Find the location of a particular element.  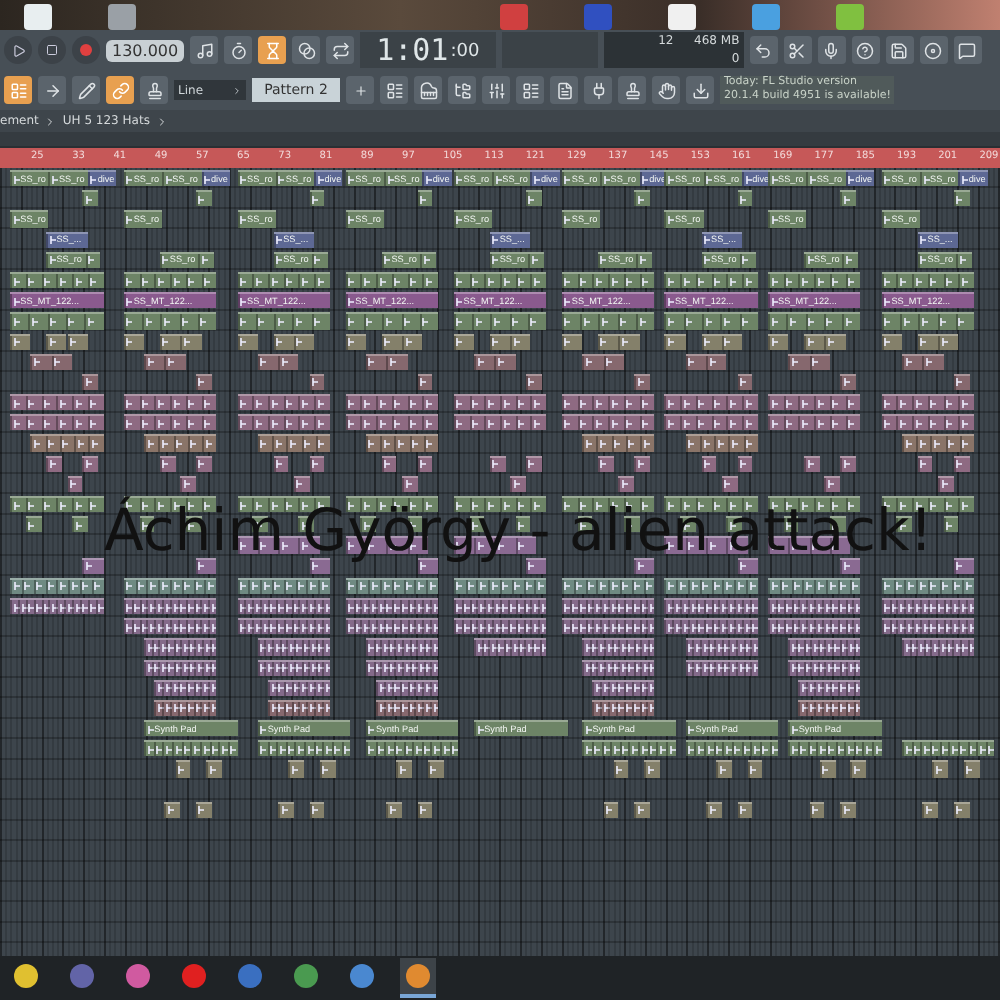

time-text: 1:01 is located at coordinates (412, 50).